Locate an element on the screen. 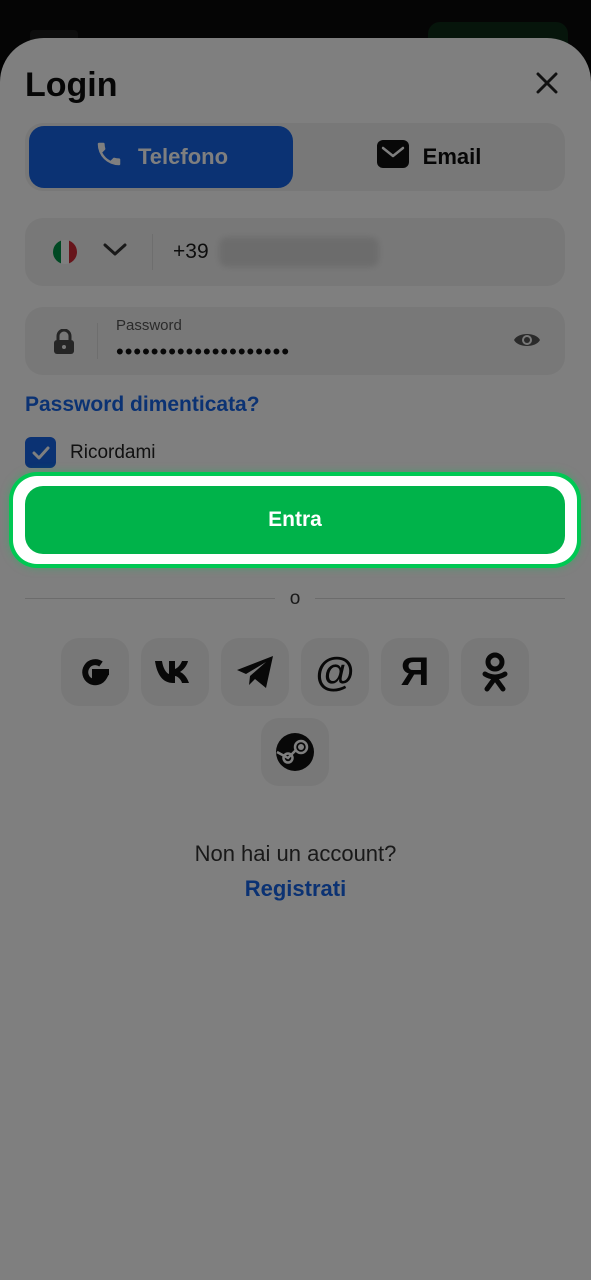 This screenshot has width=591, height=1280. divider-line-right is located at coordinates (440, 598).